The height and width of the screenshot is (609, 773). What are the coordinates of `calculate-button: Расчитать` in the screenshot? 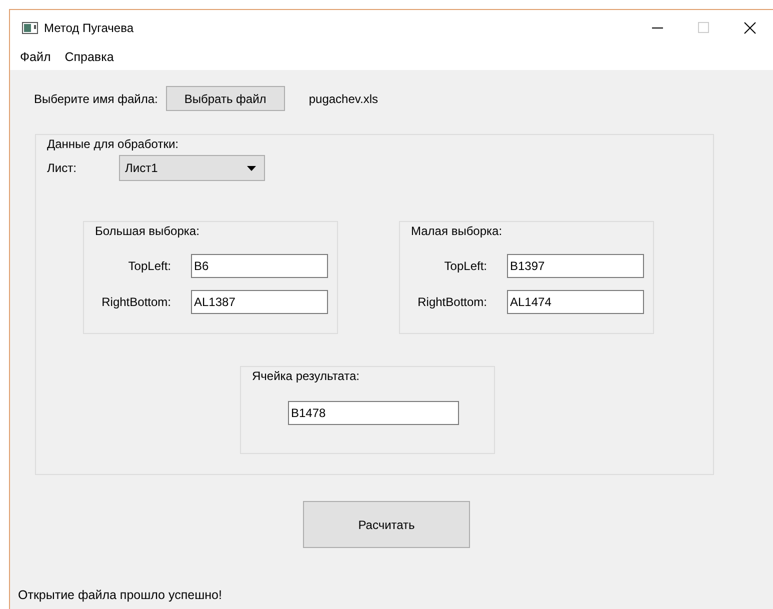 It's located at (386, 524).